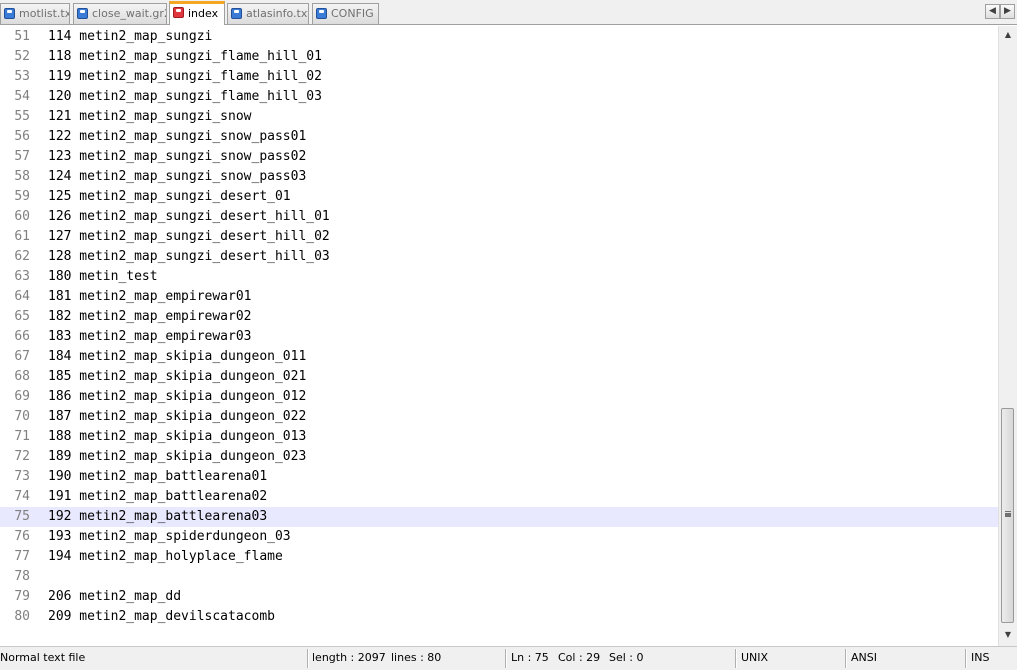  What do you see at coordinates (22, 376) in the screenshot?
I see `line-number: 68` at bounding box center [22, 376].